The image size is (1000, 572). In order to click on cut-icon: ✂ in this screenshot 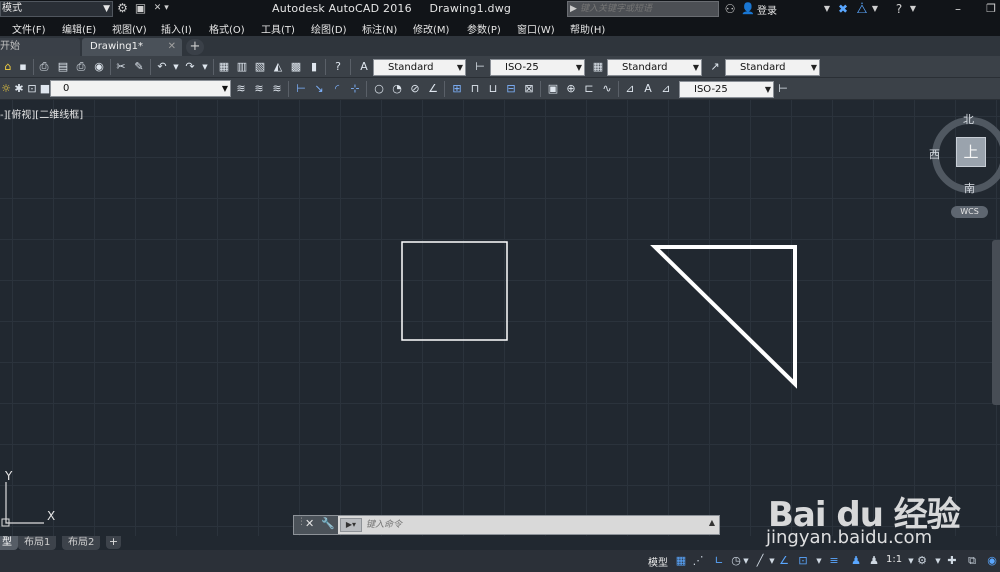, I will do `click(121, 67)`.